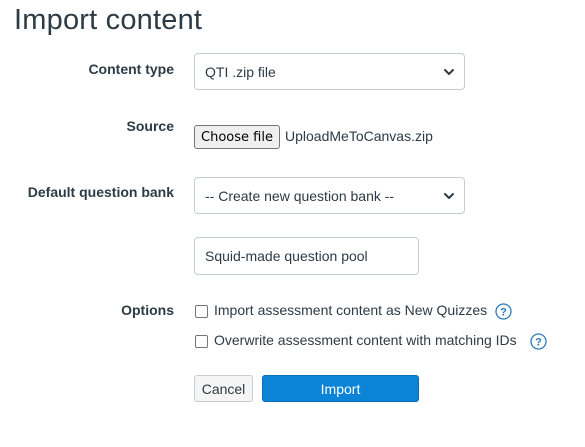  Describe the element at coordinates (147, 310) in the screenshot. I see `options-label: Options` at that location.